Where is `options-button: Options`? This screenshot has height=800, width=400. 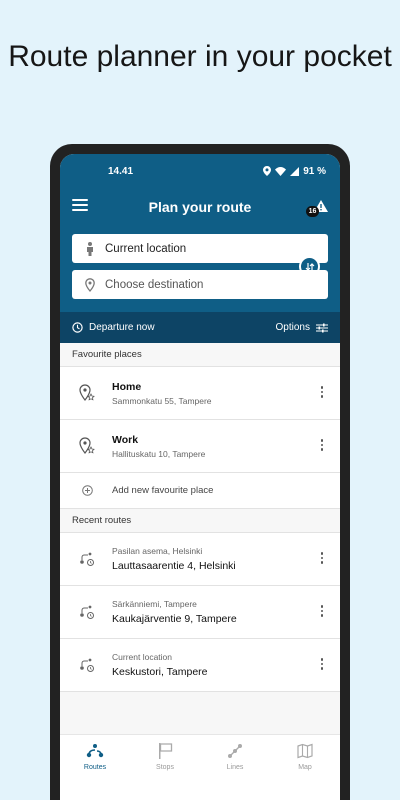 options-button: Options is located at coordinates (302, 327).